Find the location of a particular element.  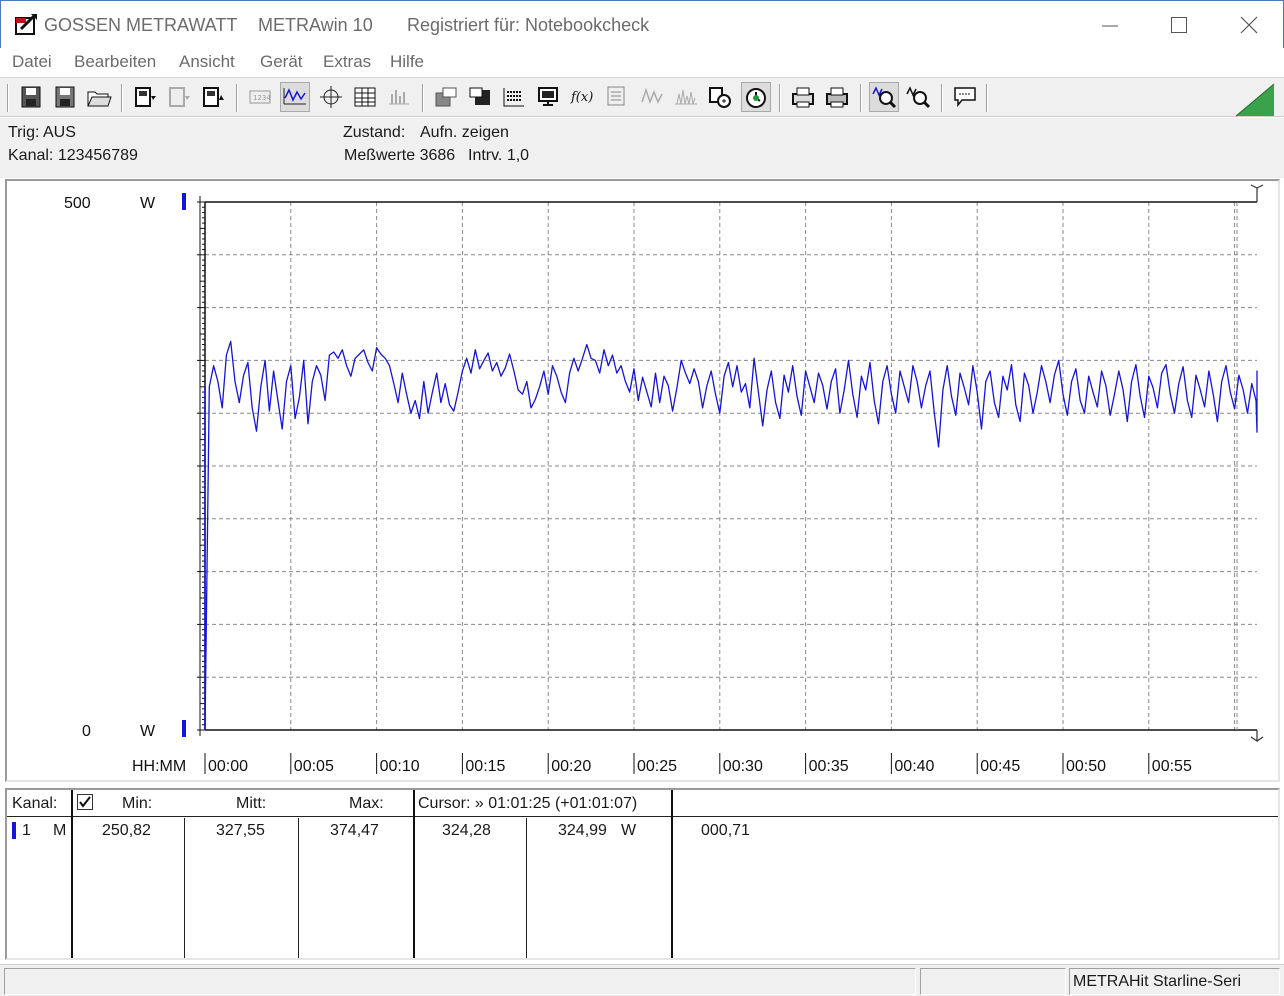

col-header-max: Max: is located at coordinates (366, 803).